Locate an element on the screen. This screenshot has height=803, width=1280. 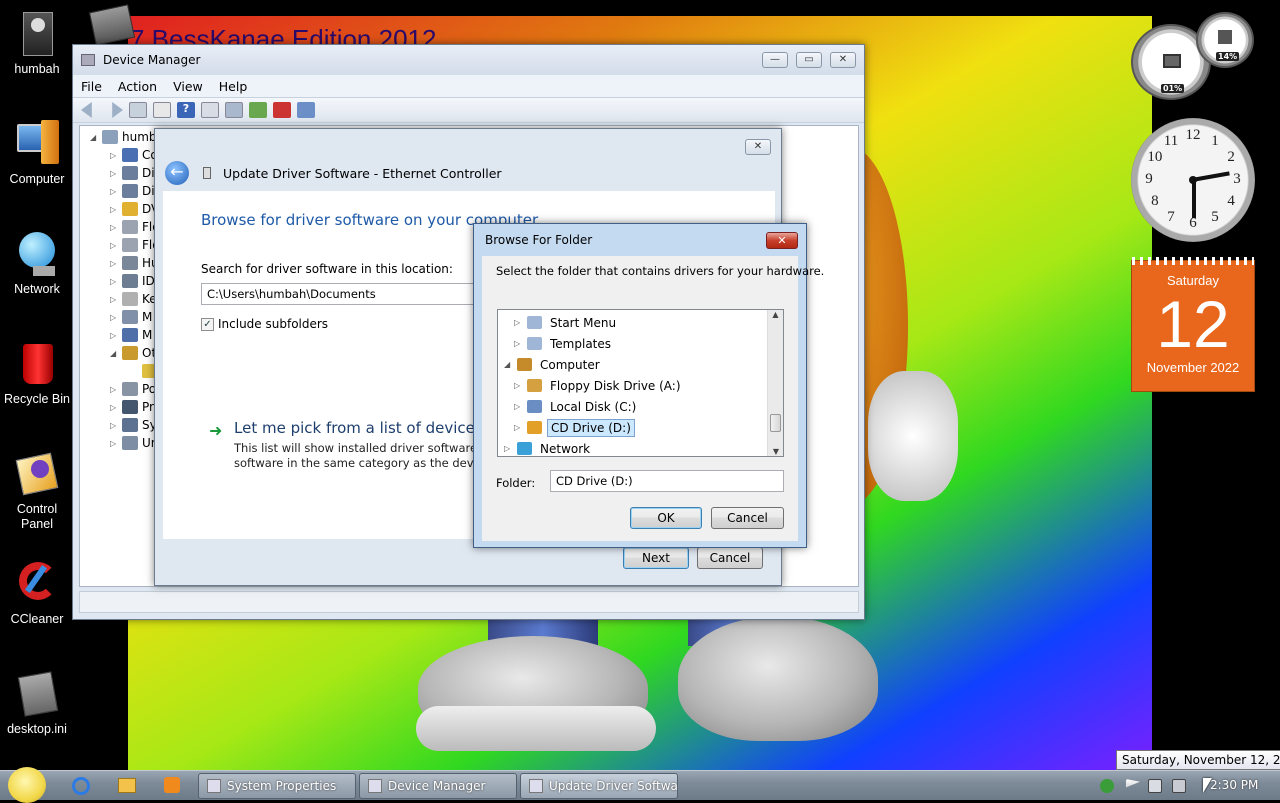
update-driver-icon is located at coordinates (258, 110).